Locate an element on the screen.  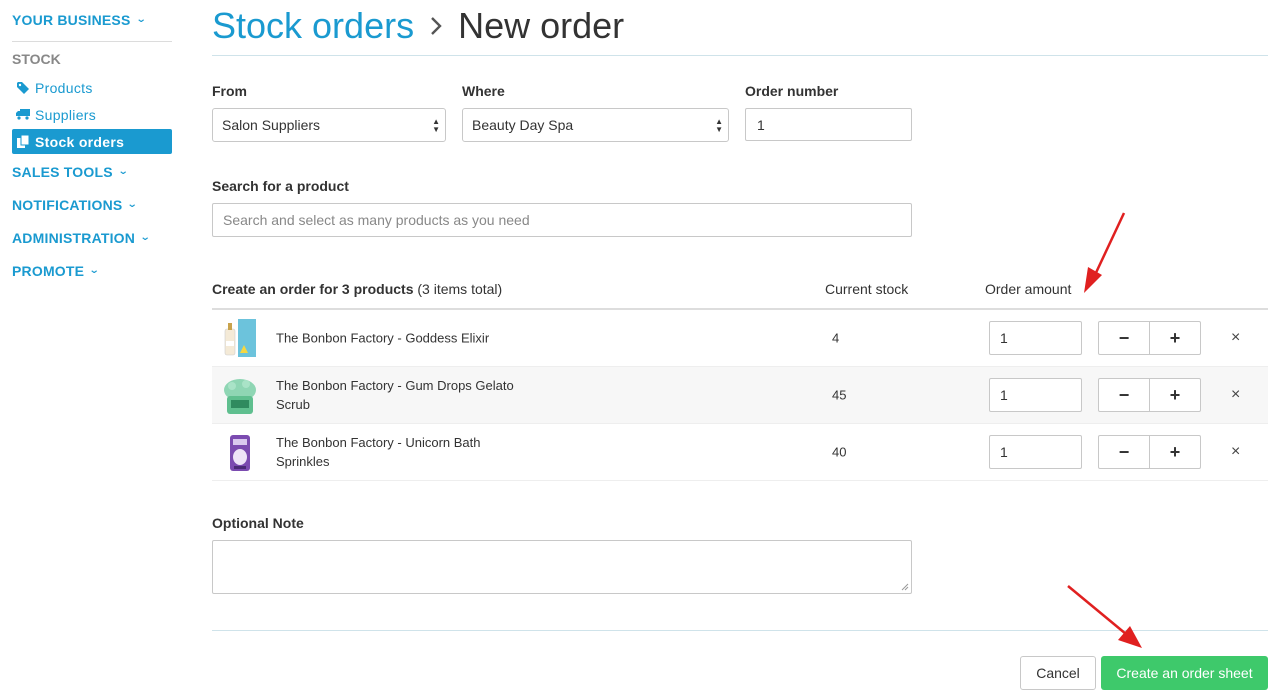
from-select: Salon Suppliers ▲ ▼ is located at coordinates (329, 125).